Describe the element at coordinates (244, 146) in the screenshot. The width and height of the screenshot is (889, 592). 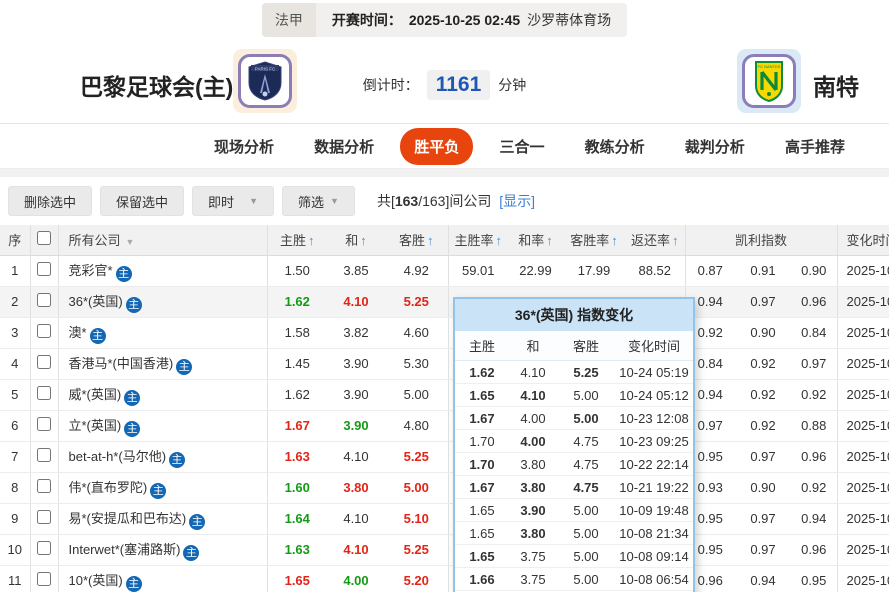
I see `nav-tab-1: 现场分析` at that location.